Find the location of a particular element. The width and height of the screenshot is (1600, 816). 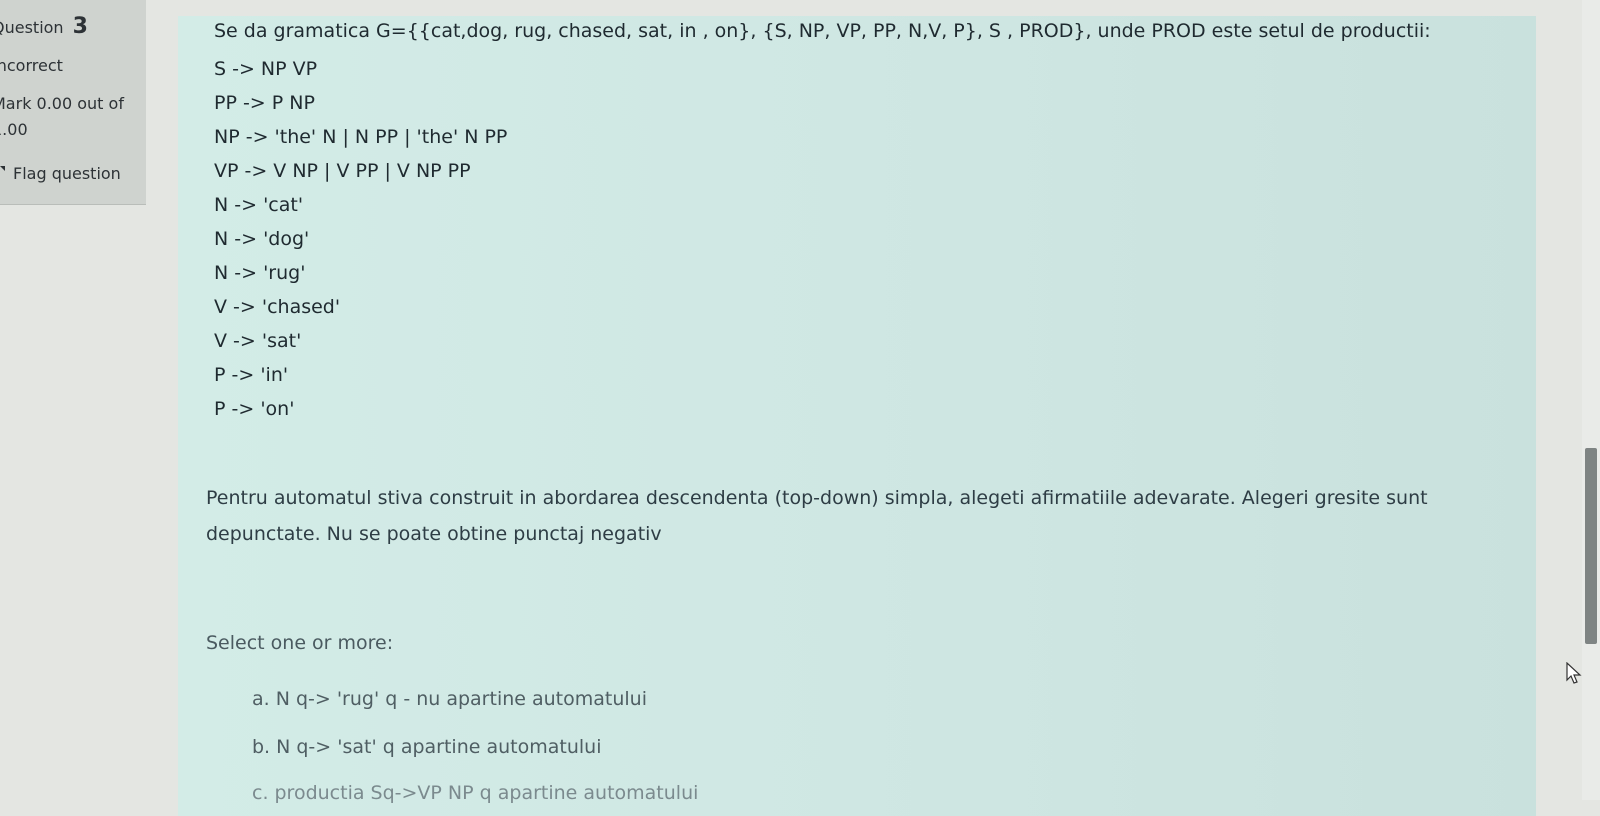

production-rule: VP -> V NP | V PP | V NP PP is located at coordinates (342, 171).